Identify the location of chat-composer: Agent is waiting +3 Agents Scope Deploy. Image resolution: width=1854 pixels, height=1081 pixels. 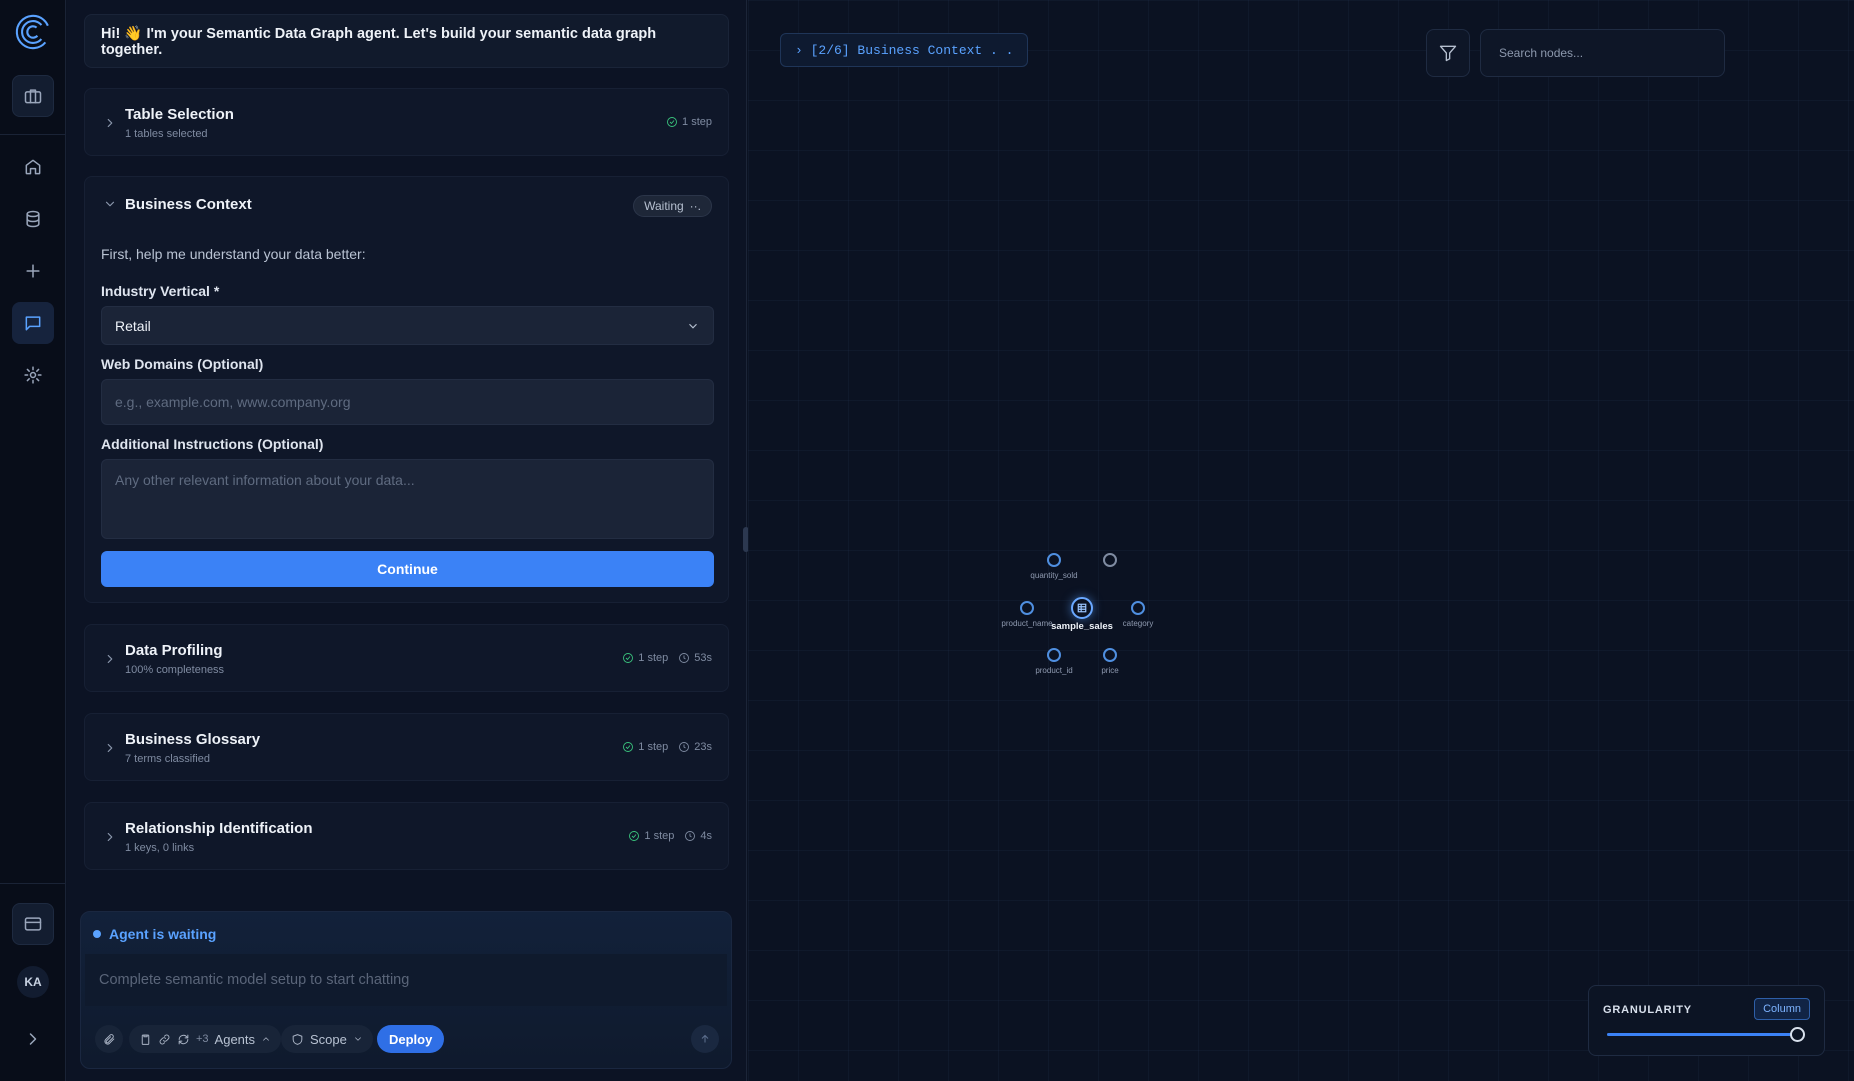
(406, 990).